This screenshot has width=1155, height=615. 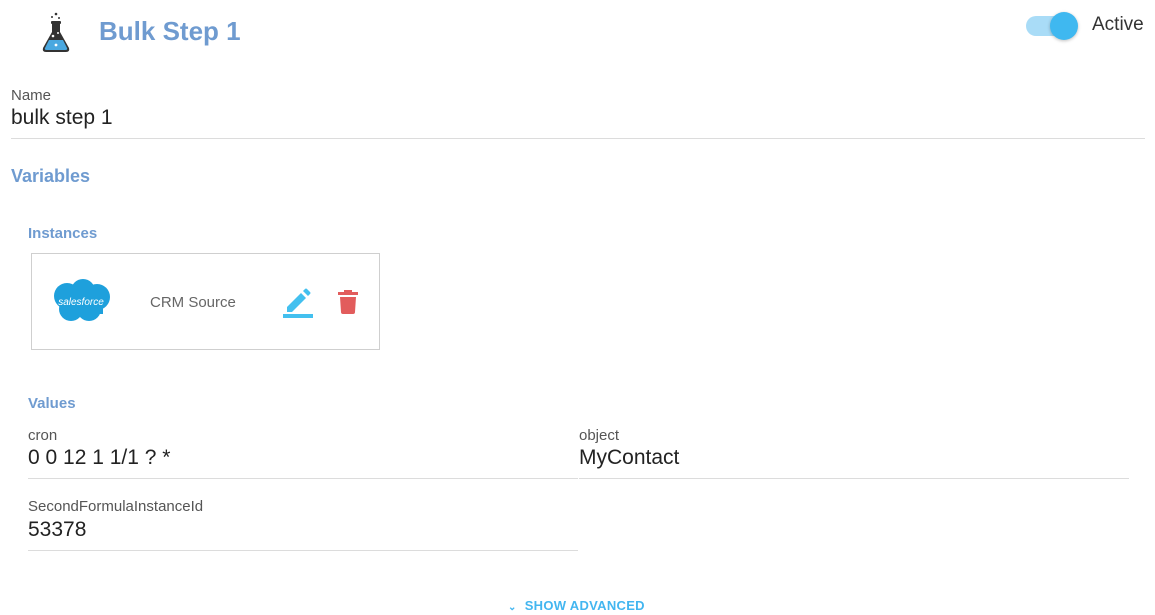 I want to click on cron-label: cron, so click(x=43, y=435).